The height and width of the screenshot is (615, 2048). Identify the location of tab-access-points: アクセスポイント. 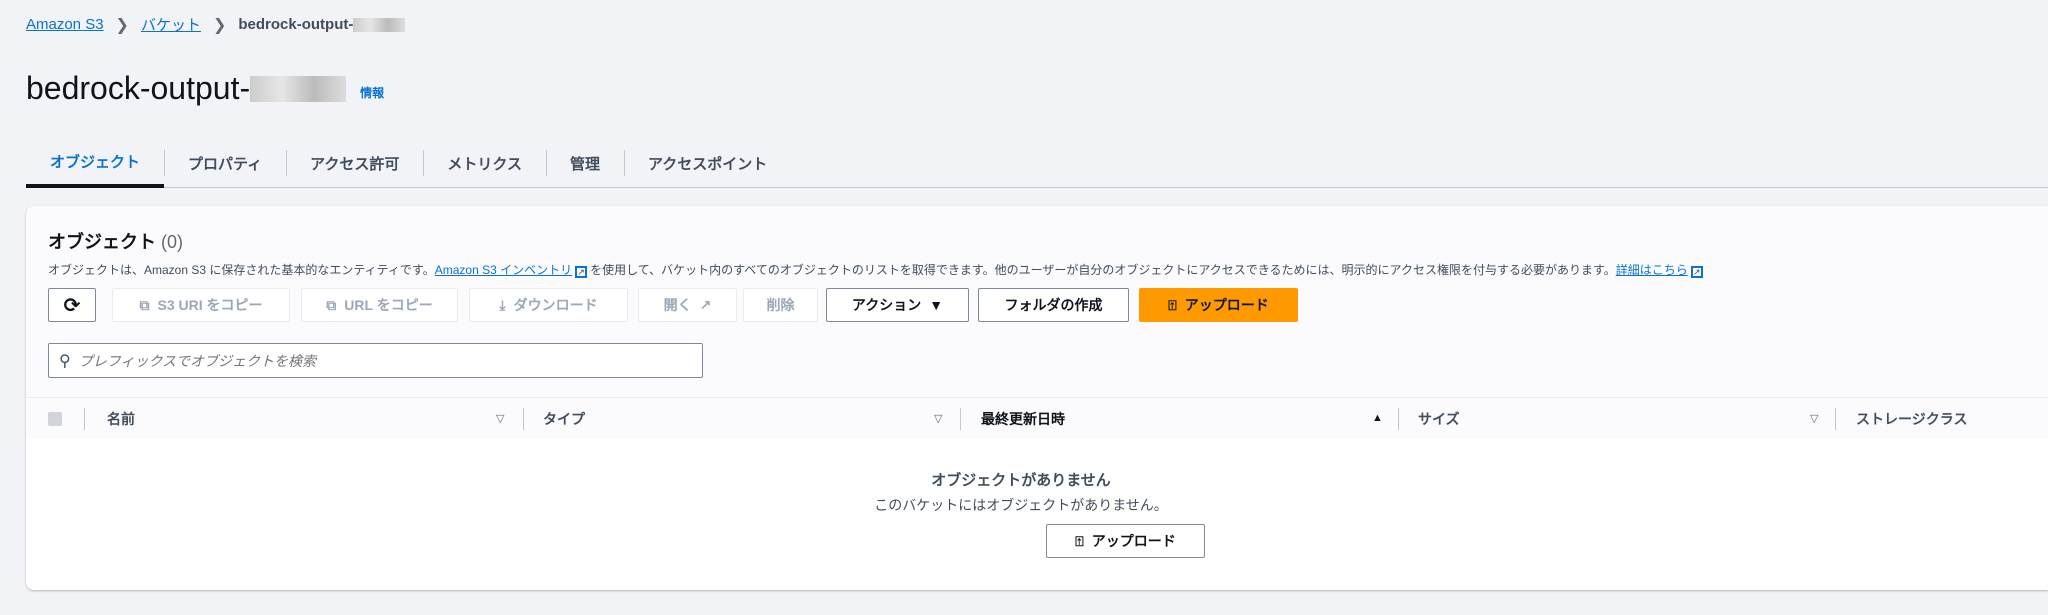
(707, 163).